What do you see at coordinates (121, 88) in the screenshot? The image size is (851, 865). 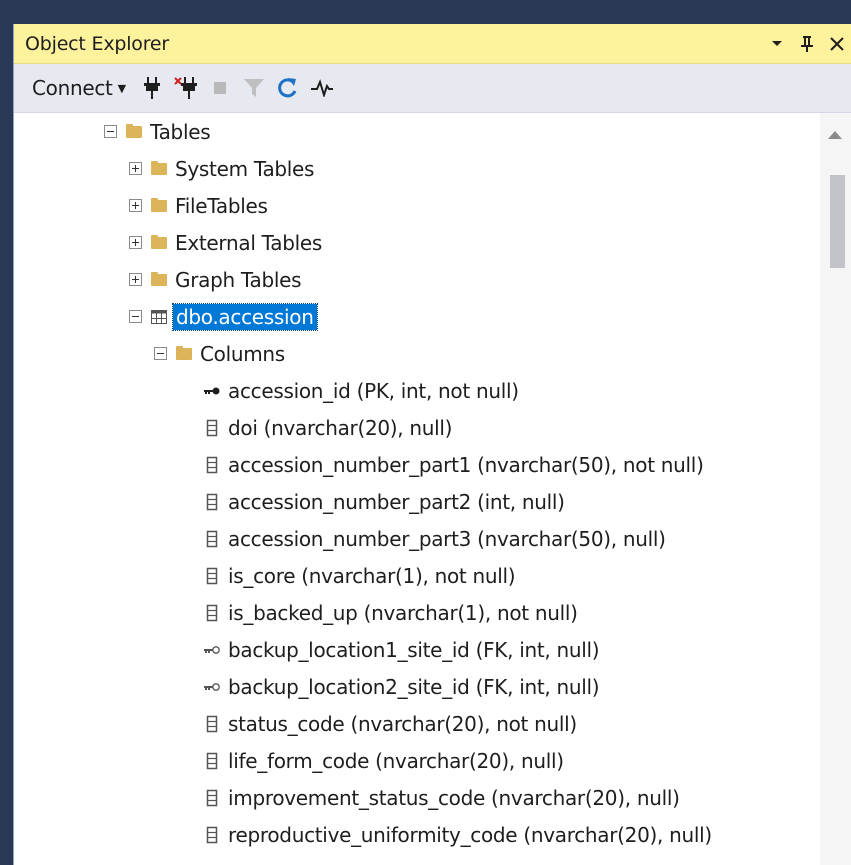 I see `chevron-down-icon: ▼` at bounding box center [121, 88].